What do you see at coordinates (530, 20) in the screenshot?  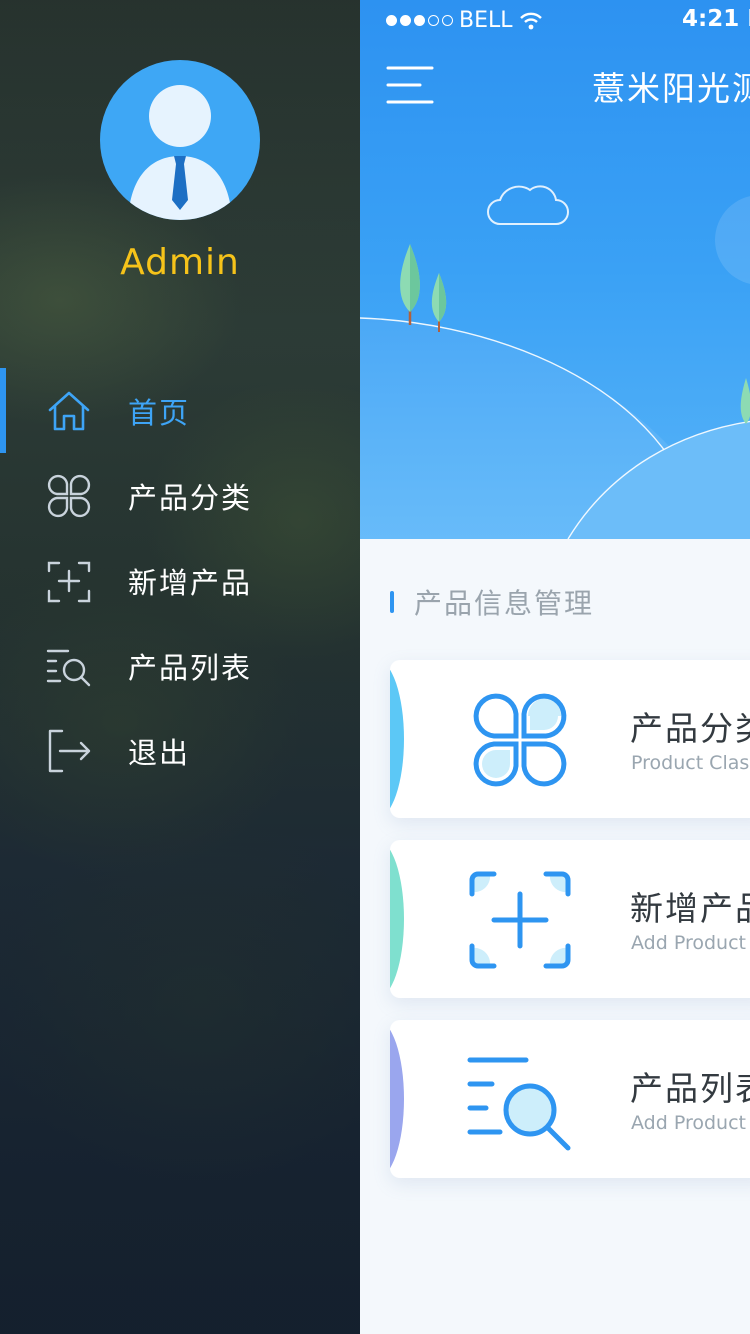 I see `wifi-icon` at bounding box center [530, 20].